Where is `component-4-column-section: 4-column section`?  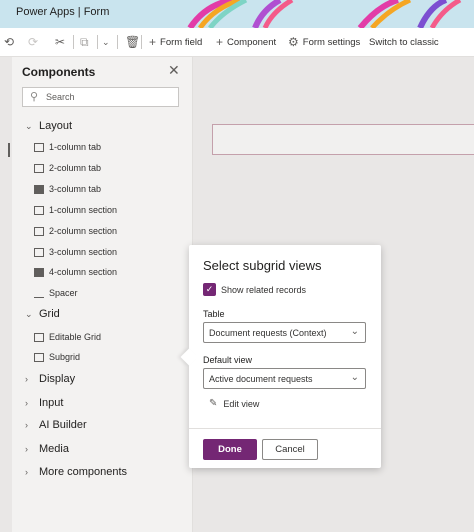
component-4-column-section: 4-column section is located at coordinates (75, 272).